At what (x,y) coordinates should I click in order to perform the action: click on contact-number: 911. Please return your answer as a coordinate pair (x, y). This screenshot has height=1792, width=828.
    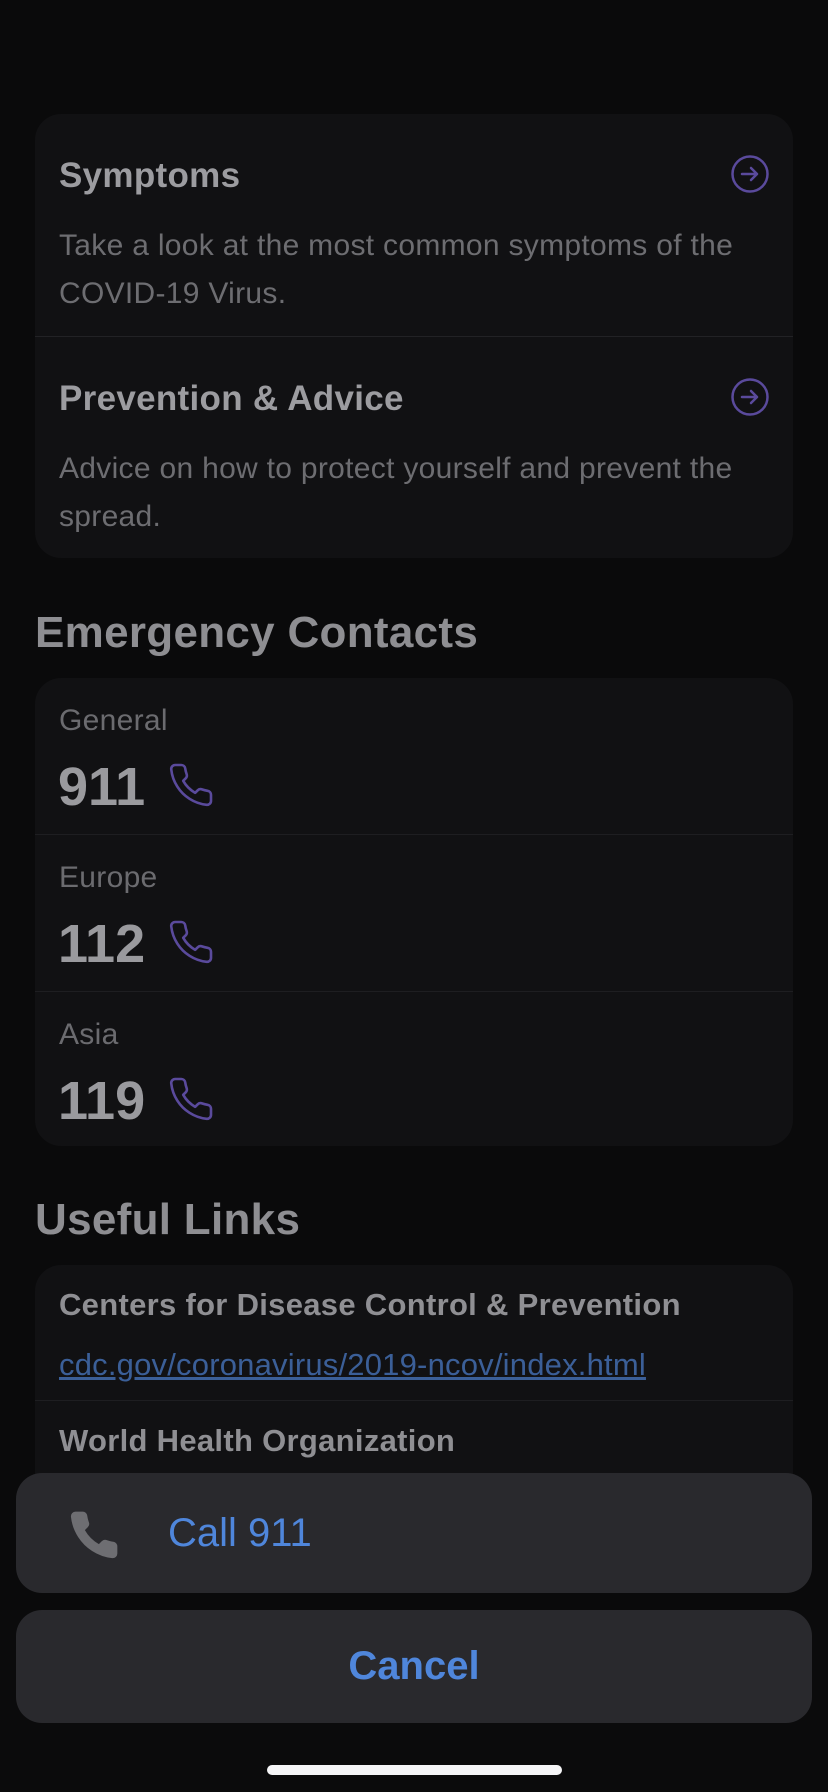
    Looking at the image, I should click on (101, 787).